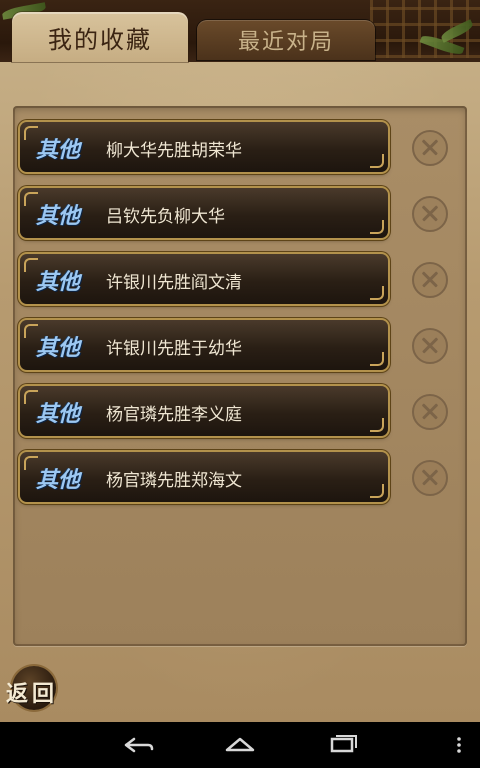 The height and width of the screenshot is (768, 480). I want to click on game-title: 柳大华先胜胡荣华, so click(174, 151).